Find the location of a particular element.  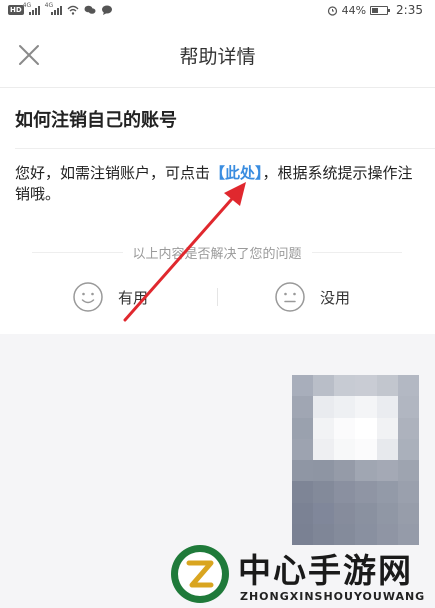

deactivate-link: 【此处】 is located at coordinates (236, 173).